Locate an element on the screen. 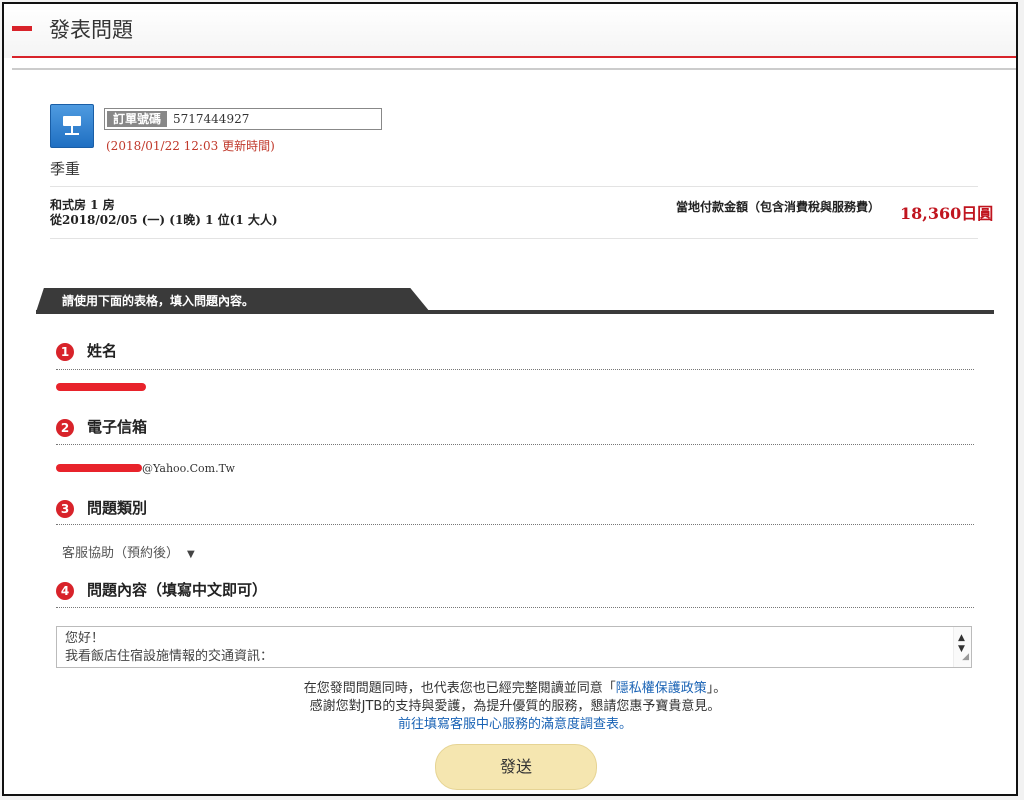  update-date: (2018/01/22 12:03 is located at coordinates (162, 146).